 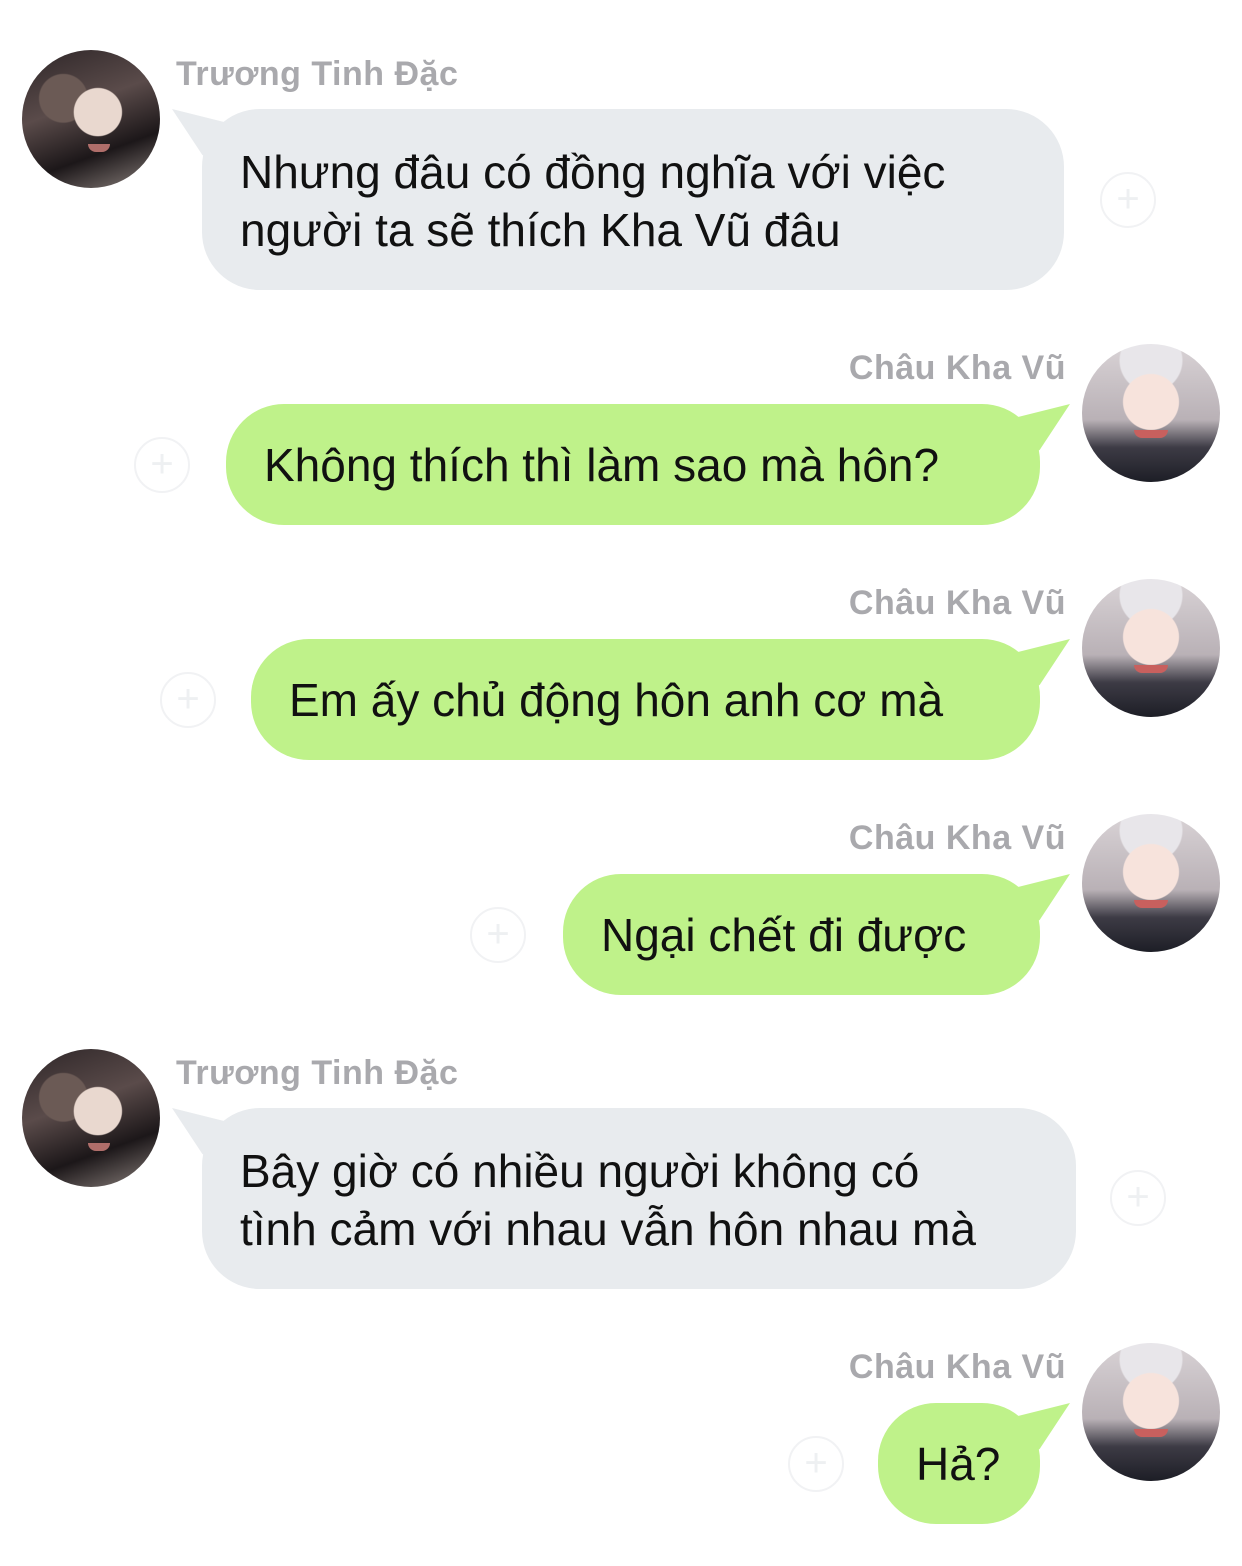 I want to click on message-text-line: Em ấy chủ động hôn anh cơ mà, so click(x=616, y=700).